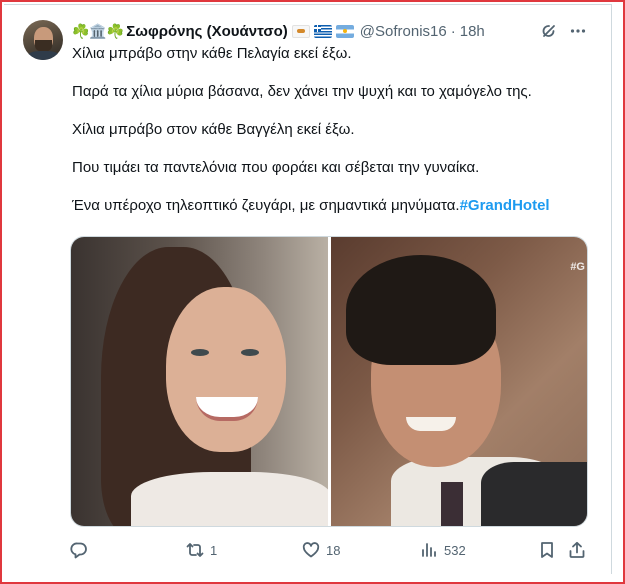 Image resolution: width=625 pixels, height=584 pixels. What do you see at coordinates (206, 31) in the screenshot?
I see `author-name: Σωφρόνης (Χουάντσο)` at bounding box center [206, 31].